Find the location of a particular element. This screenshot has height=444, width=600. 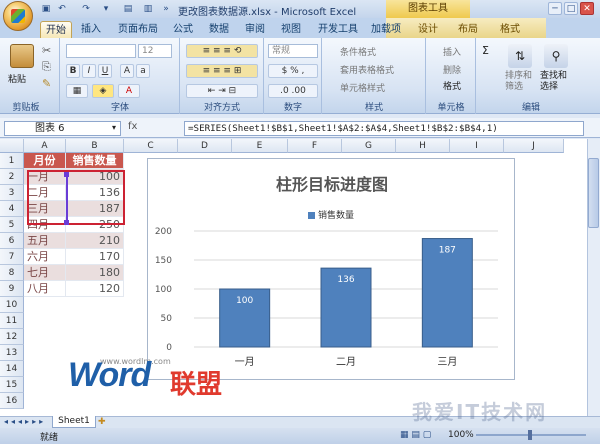

save-icon: ▣ is located at coordinates (46, 9).